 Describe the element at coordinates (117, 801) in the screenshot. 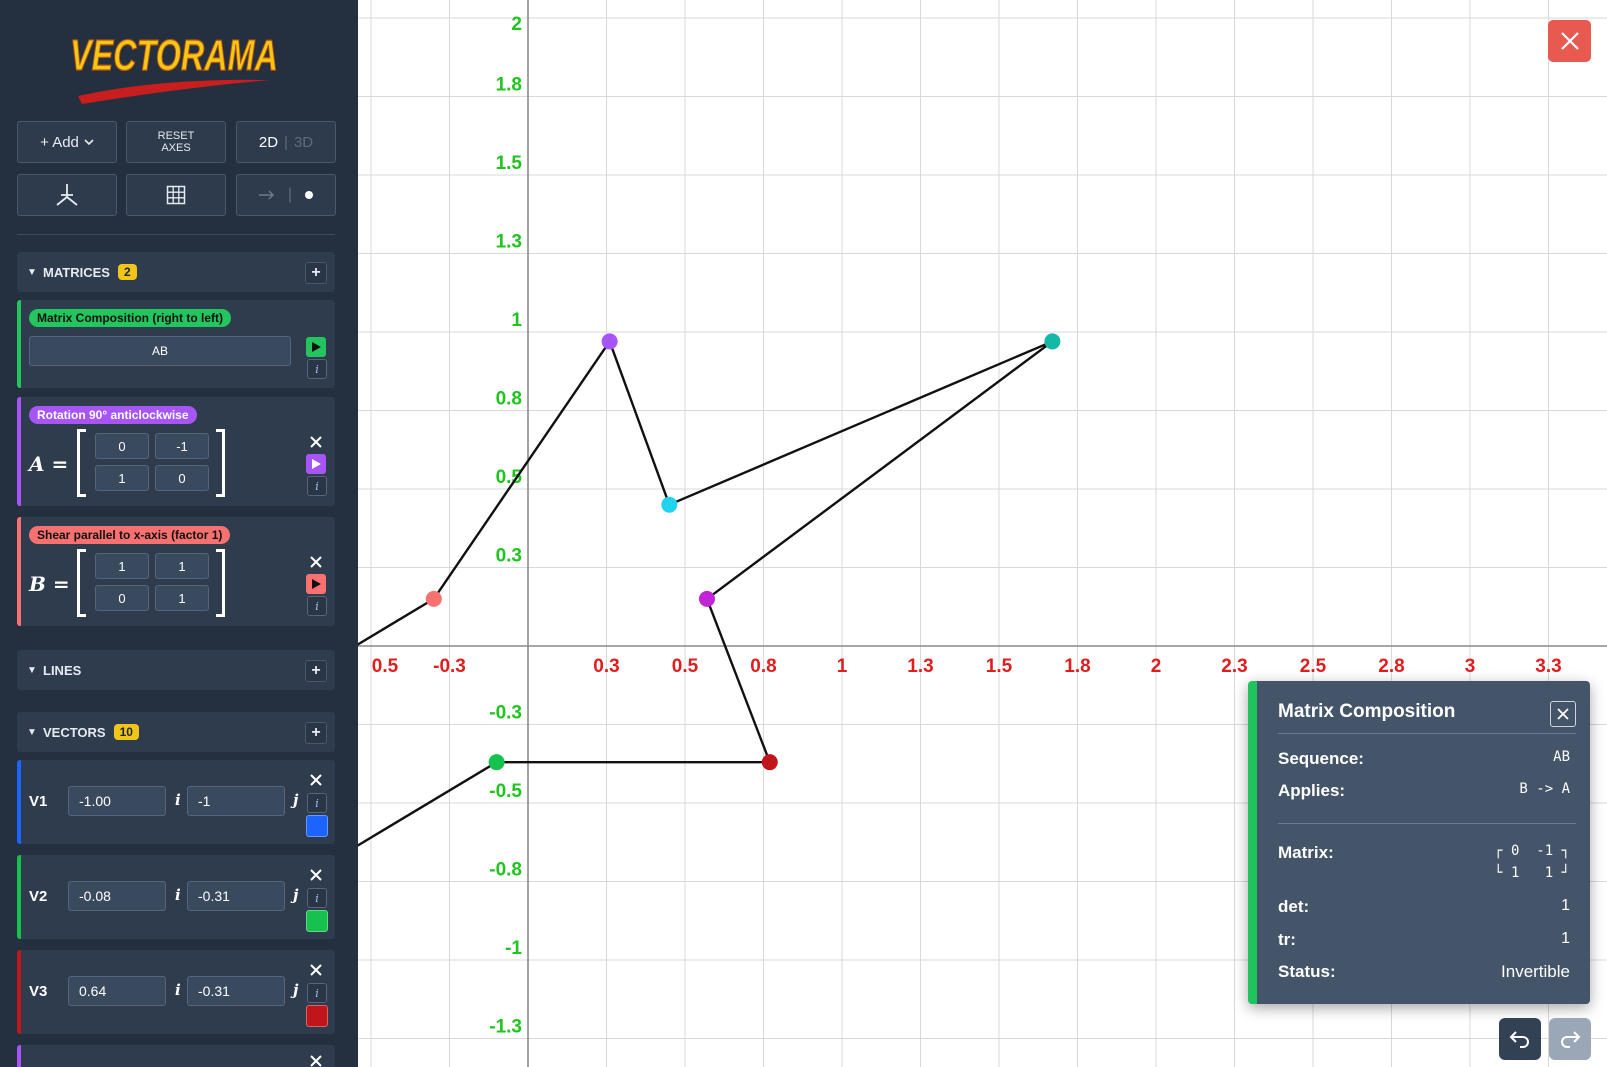

I see `vector-x-input: -1.00` at that location.